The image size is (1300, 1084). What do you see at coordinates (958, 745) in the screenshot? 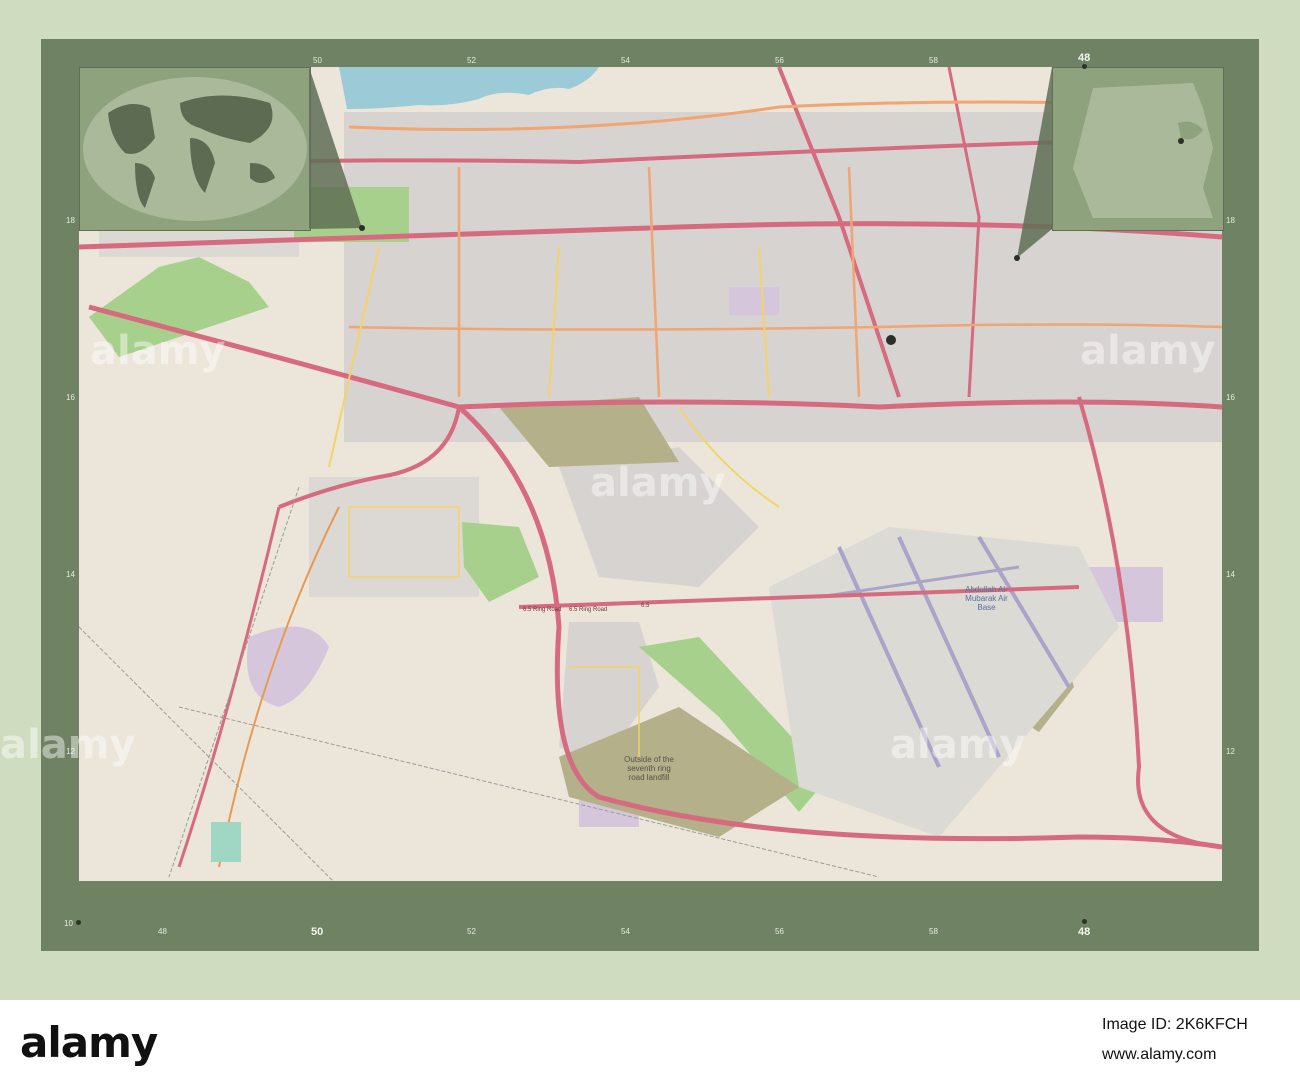
I see `watermark-5: alamy` at bounding box center [958, 745].